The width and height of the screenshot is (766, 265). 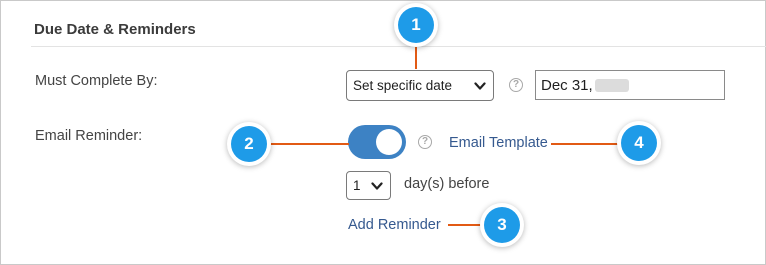 I want to click on due-date-value: Dec 31,, so click(x=567, y=85).